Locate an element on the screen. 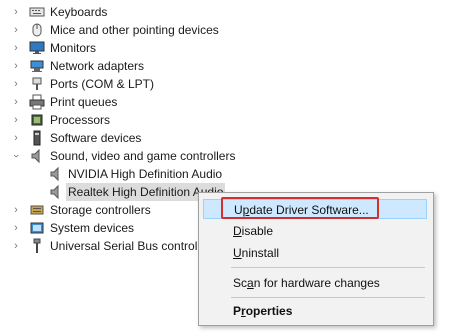 The image size is (474, 334). menu-item-label: Scan for hardware changes is located at coordinates (306, 283).